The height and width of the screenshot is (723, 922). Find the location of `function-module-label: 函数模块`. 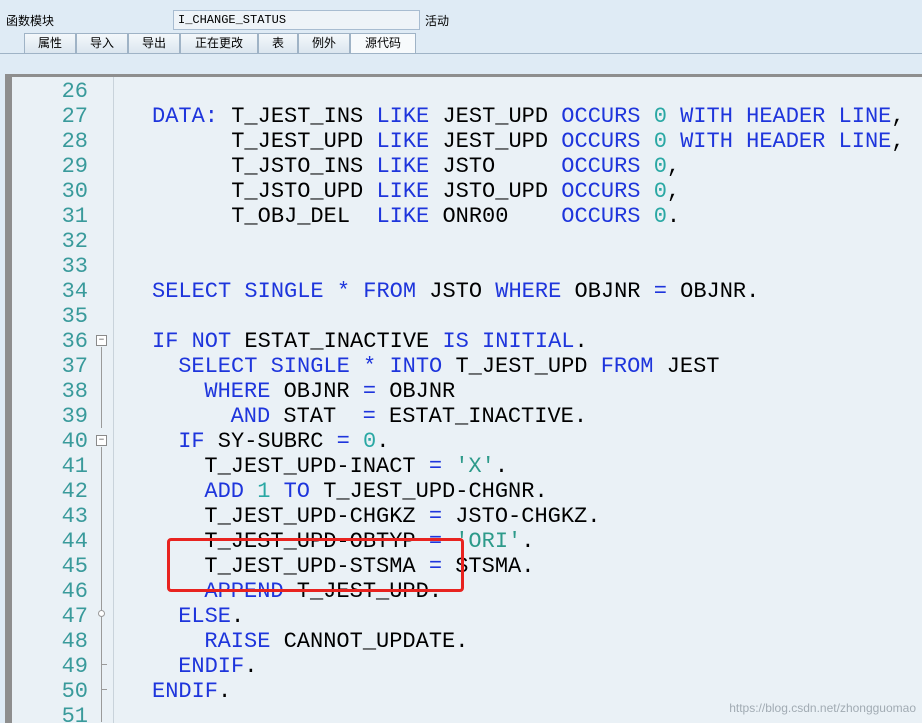

function-module-label: 函数模块 is located at coordinates (30, 21).